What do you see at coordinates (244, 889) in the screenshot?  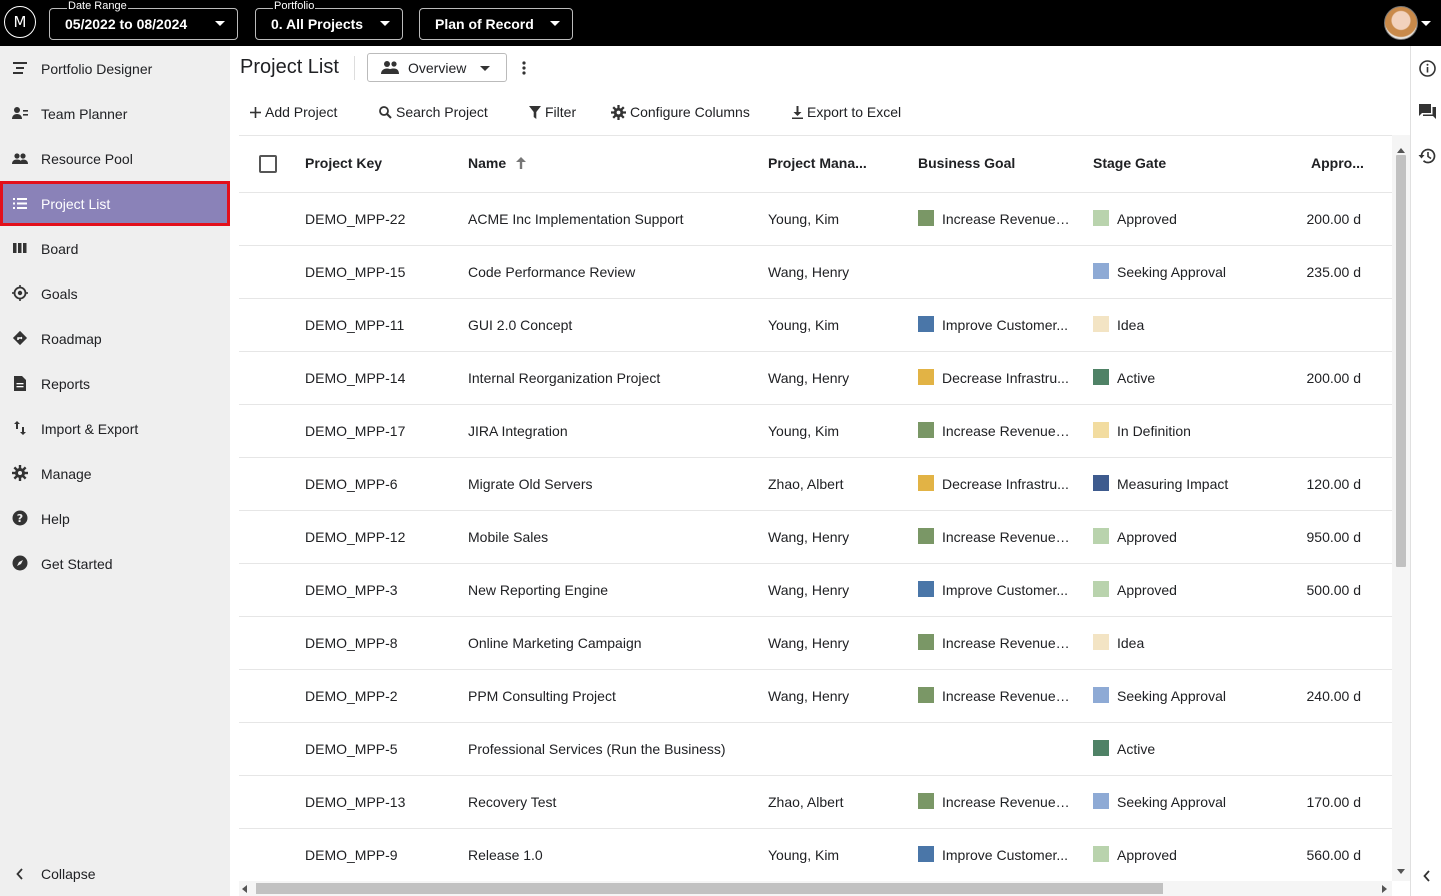 I see `scroll-left-icon` at bounding box center [244, 889].